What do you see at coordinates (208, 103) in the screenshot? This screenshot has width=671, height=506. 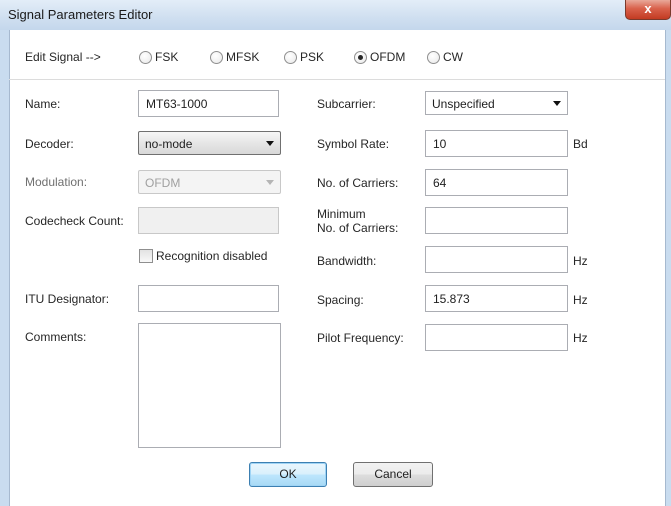 I see `name-field: MT63-1000` at bounding box center [208, 103].